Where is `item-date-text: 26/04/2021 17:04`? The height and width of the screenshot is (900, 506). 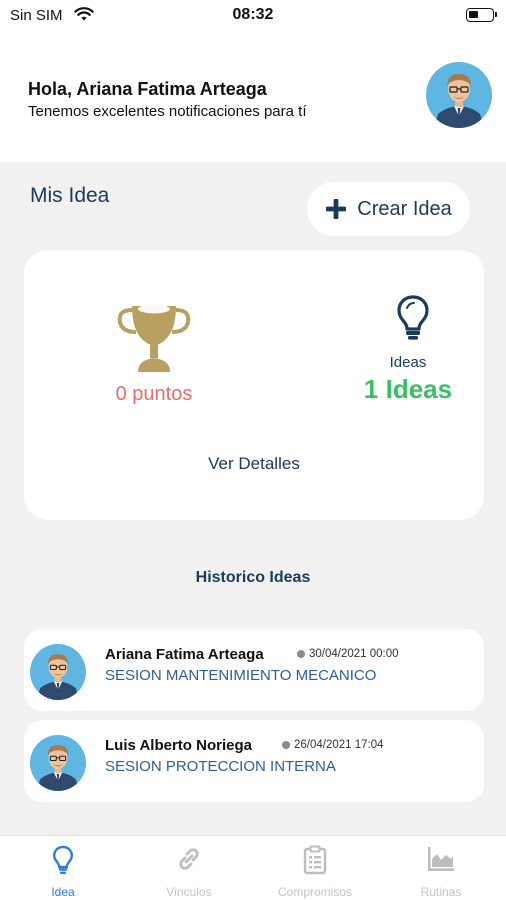
item-date-text: 26/04/2021 17:04 is located at coordinates (339, 745).